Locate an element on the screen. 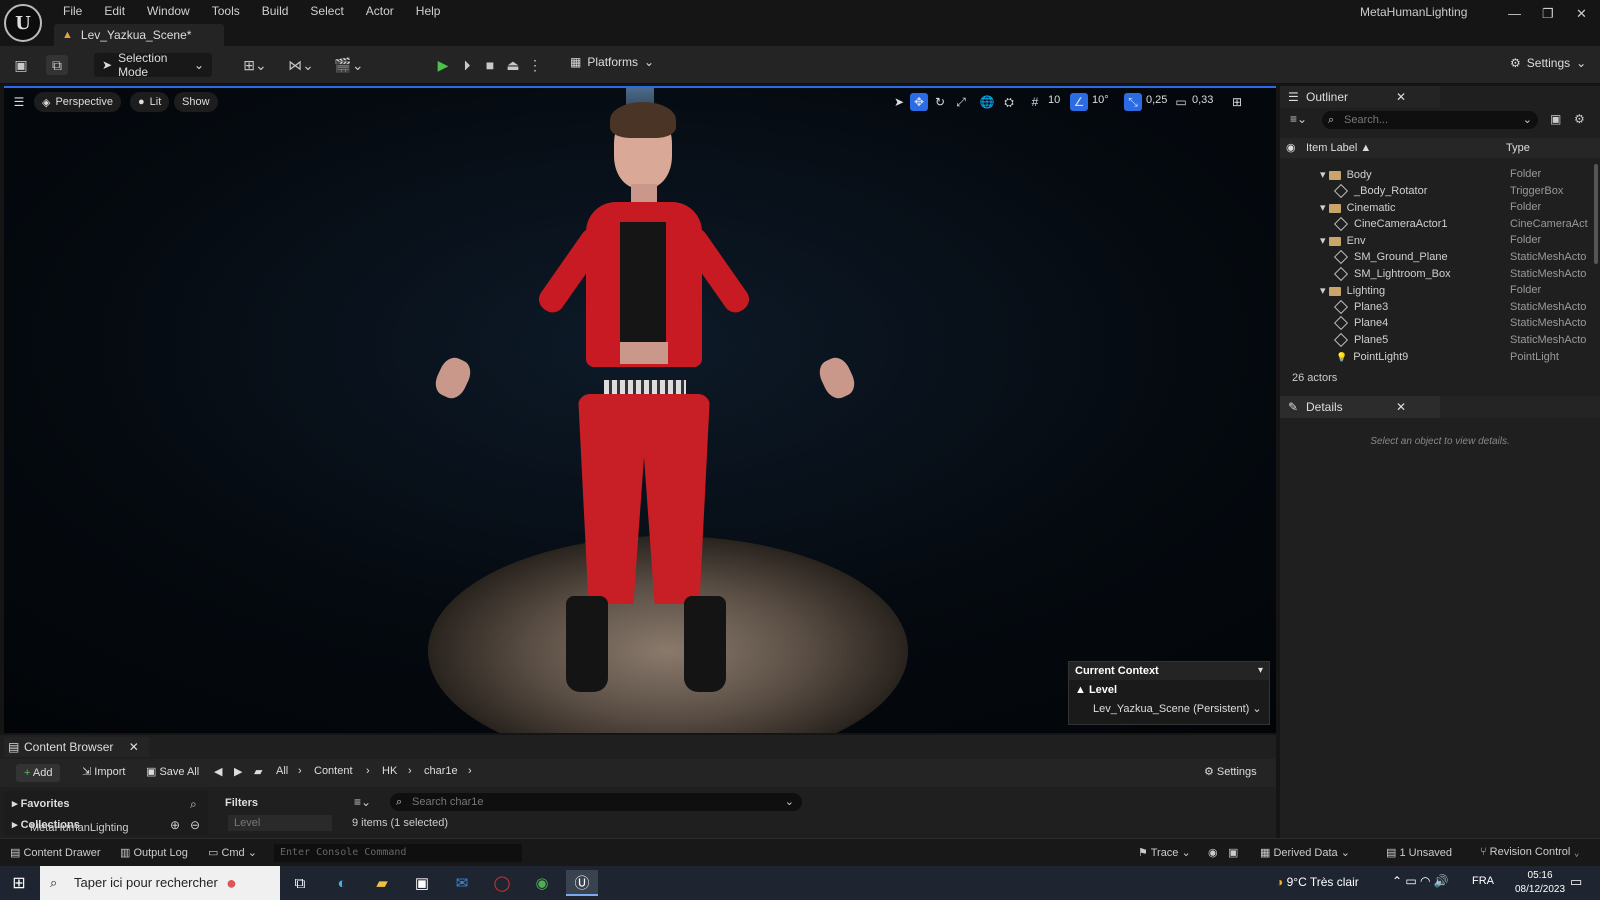  taskbar-search-input: ⌕ Taper ici pour rechercher ● is located at coordinates (160, 883).